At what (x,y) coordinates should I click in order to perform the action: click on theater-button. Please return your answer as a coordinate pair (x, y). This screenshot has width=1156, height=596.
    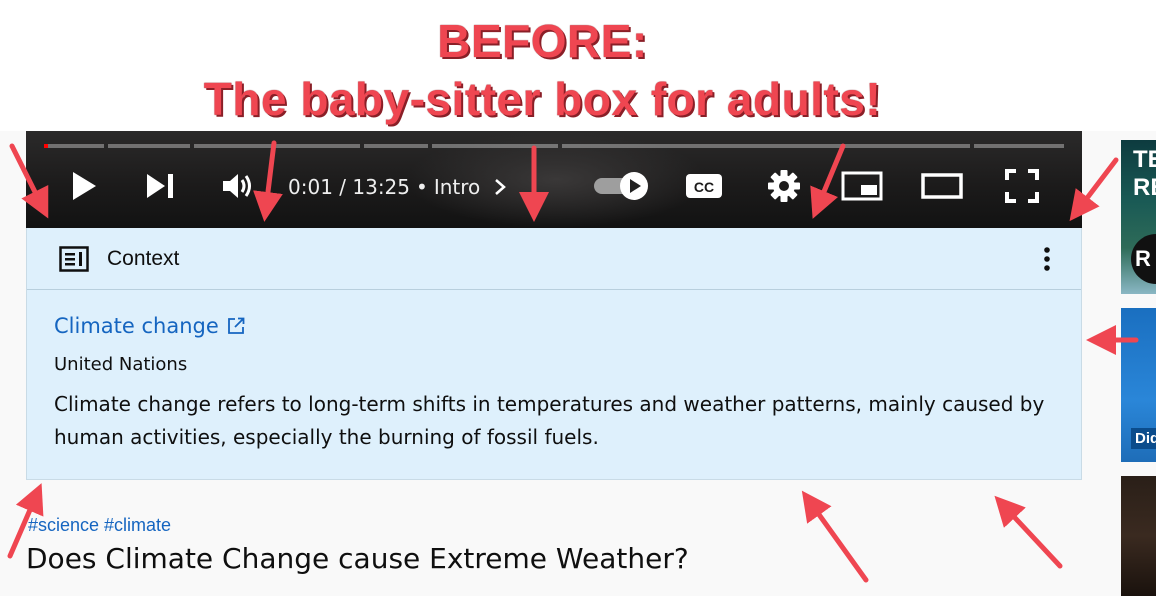
    Looking at the image, I should click on (942, 186).